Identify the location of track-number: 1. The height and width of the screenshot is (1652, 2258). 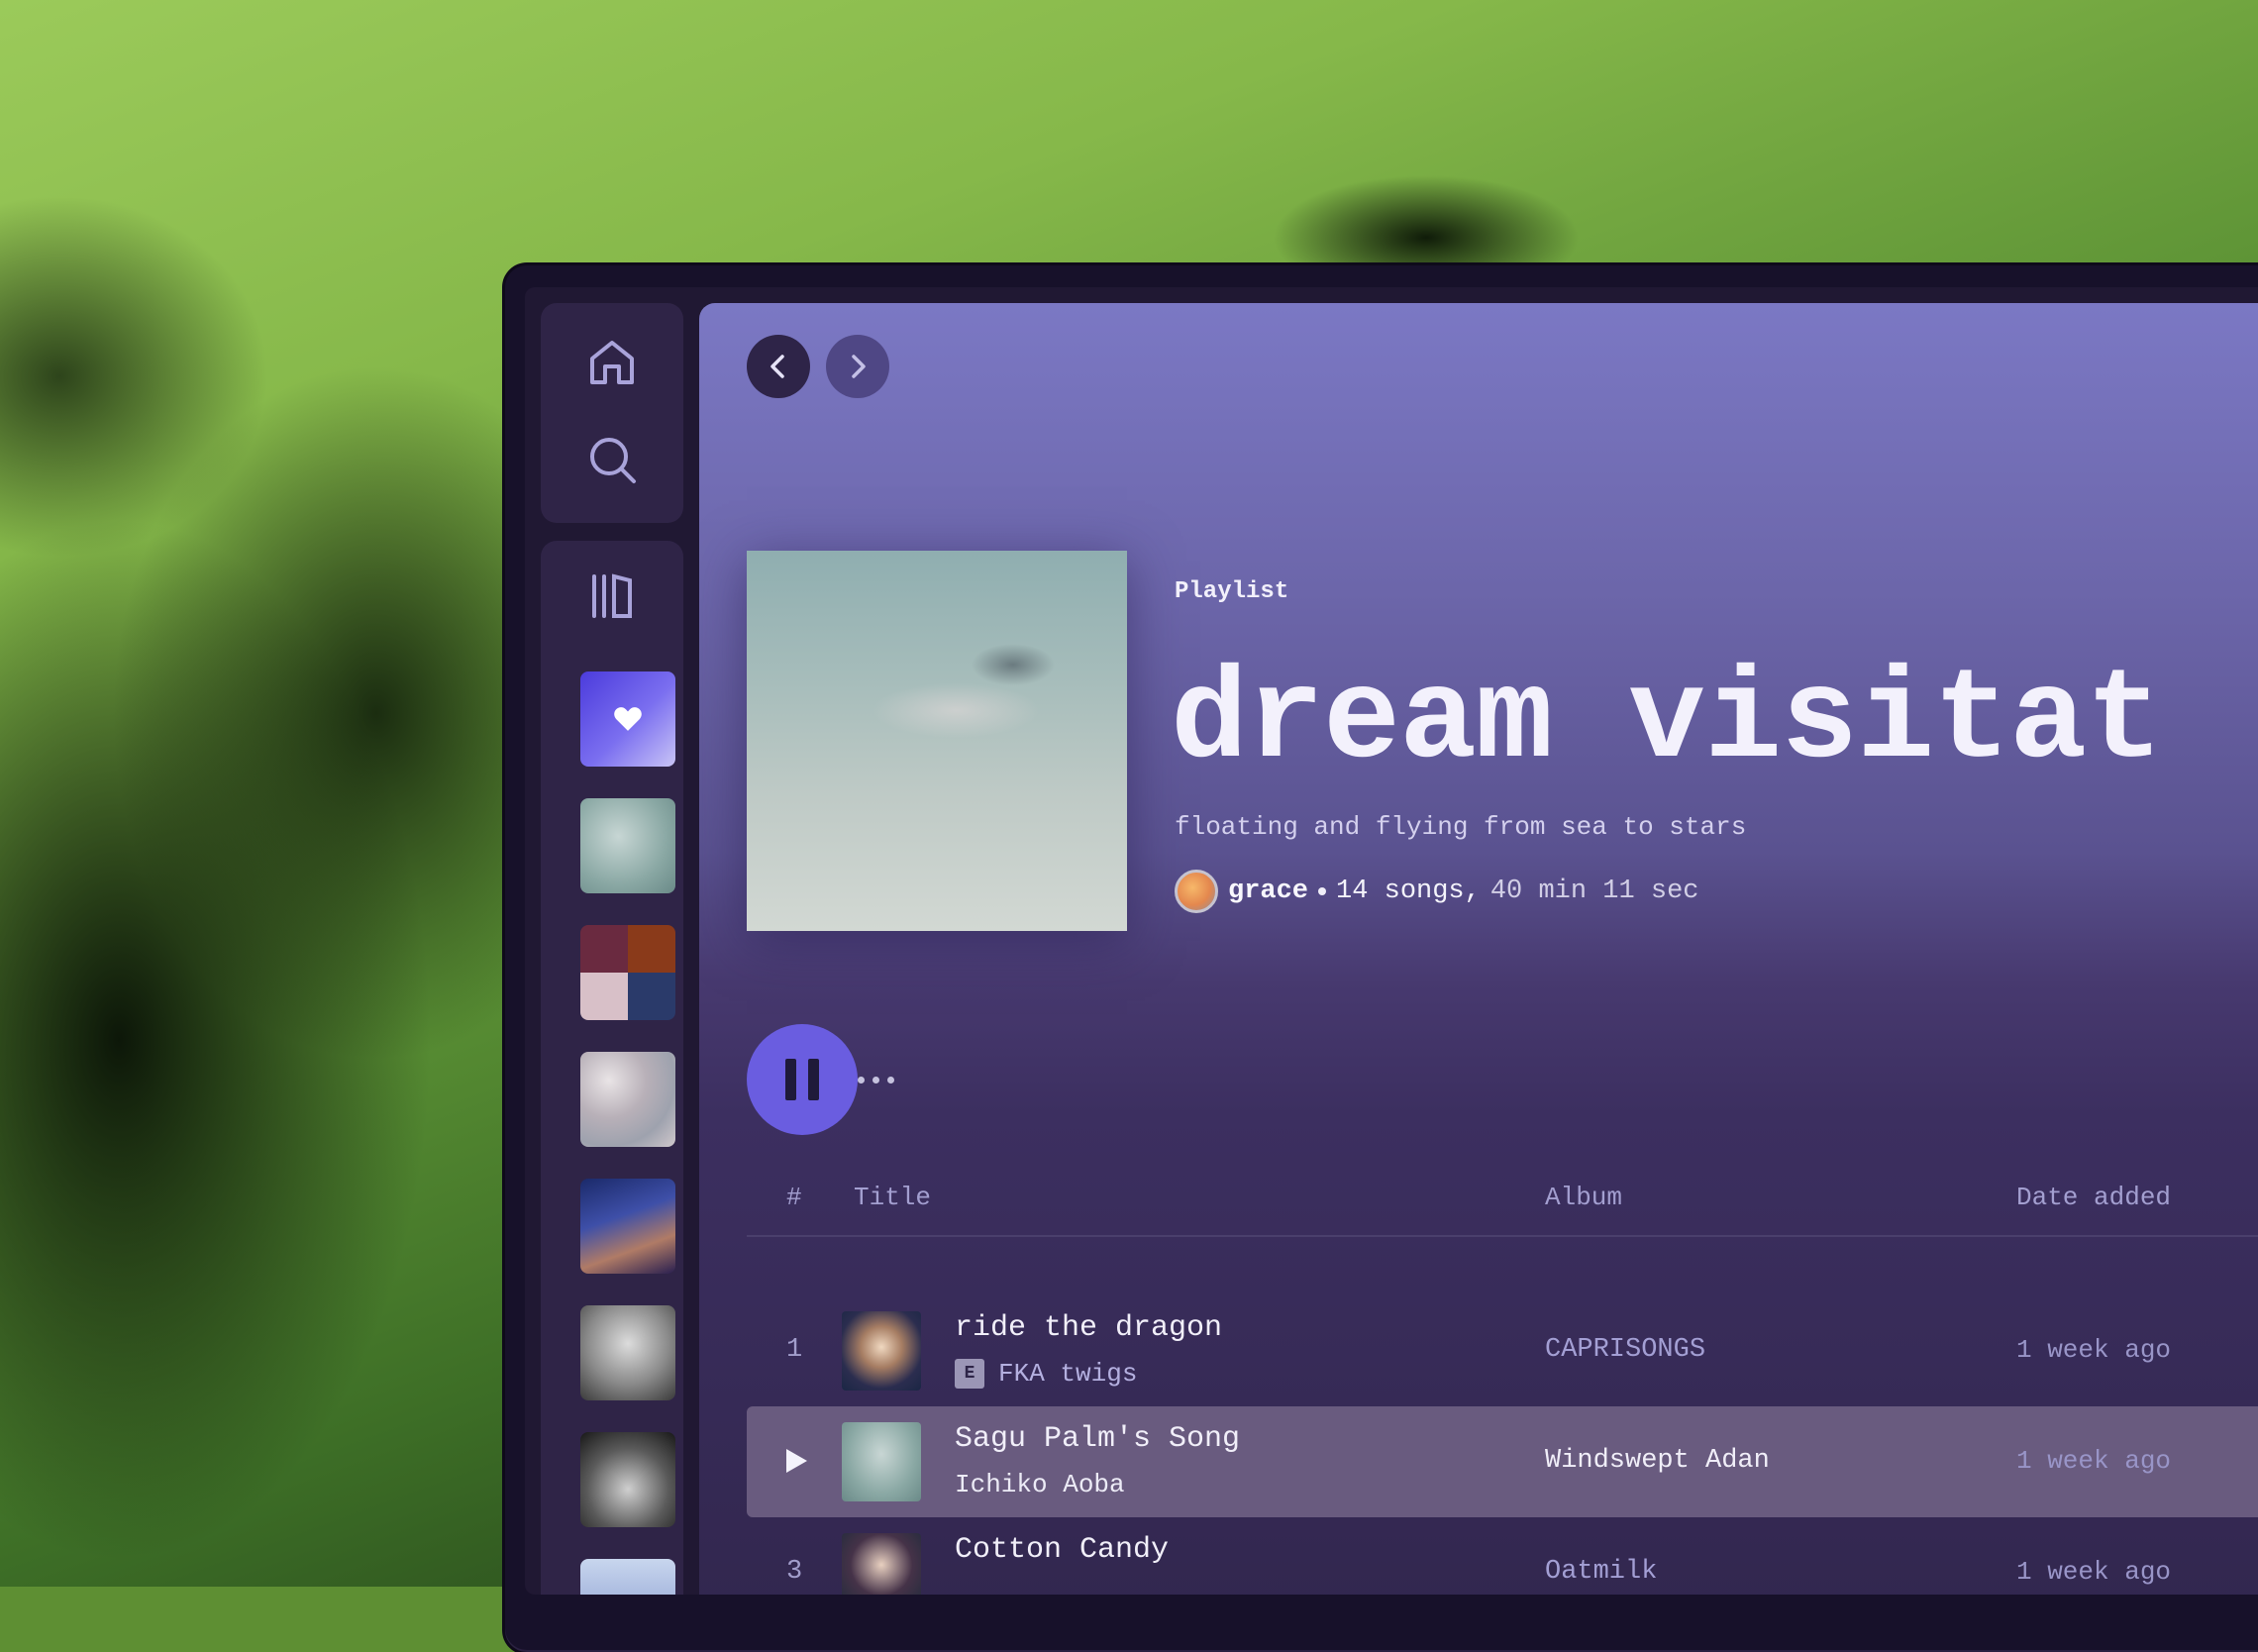
(794, 1350).